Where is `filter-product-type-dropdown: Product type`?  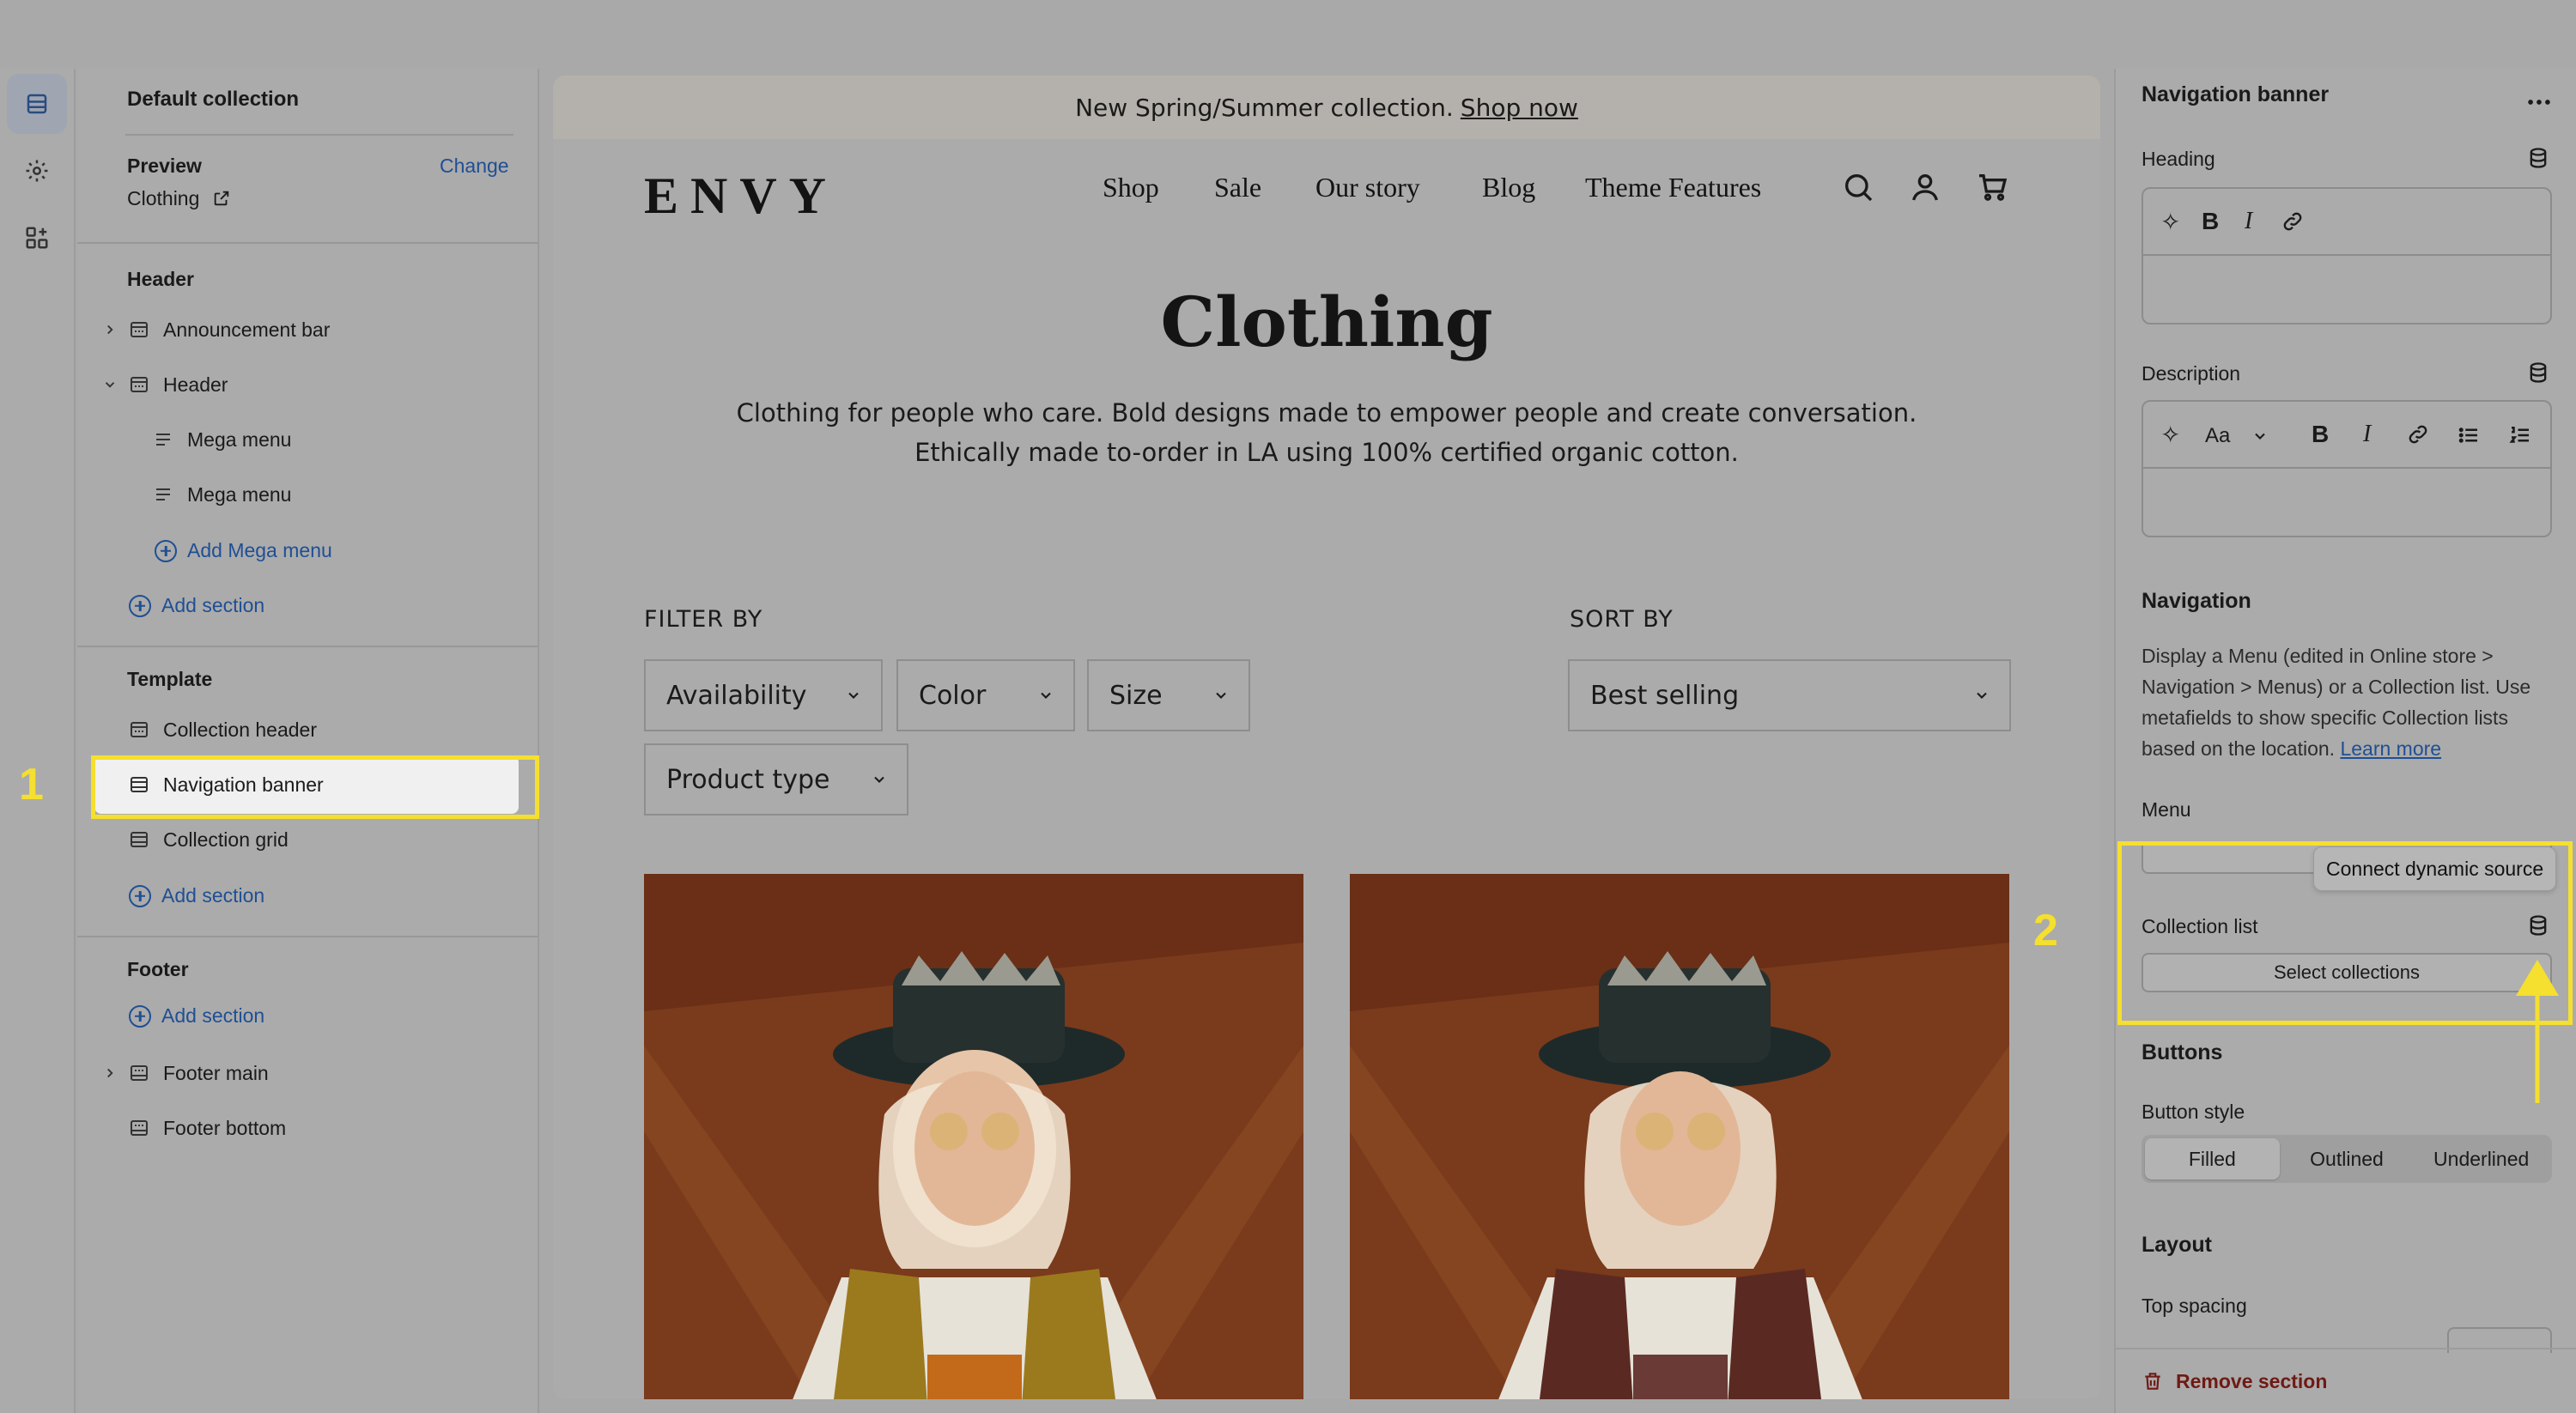
filter-product-type-dropdown: Product type is located at coordinates (776, 779).